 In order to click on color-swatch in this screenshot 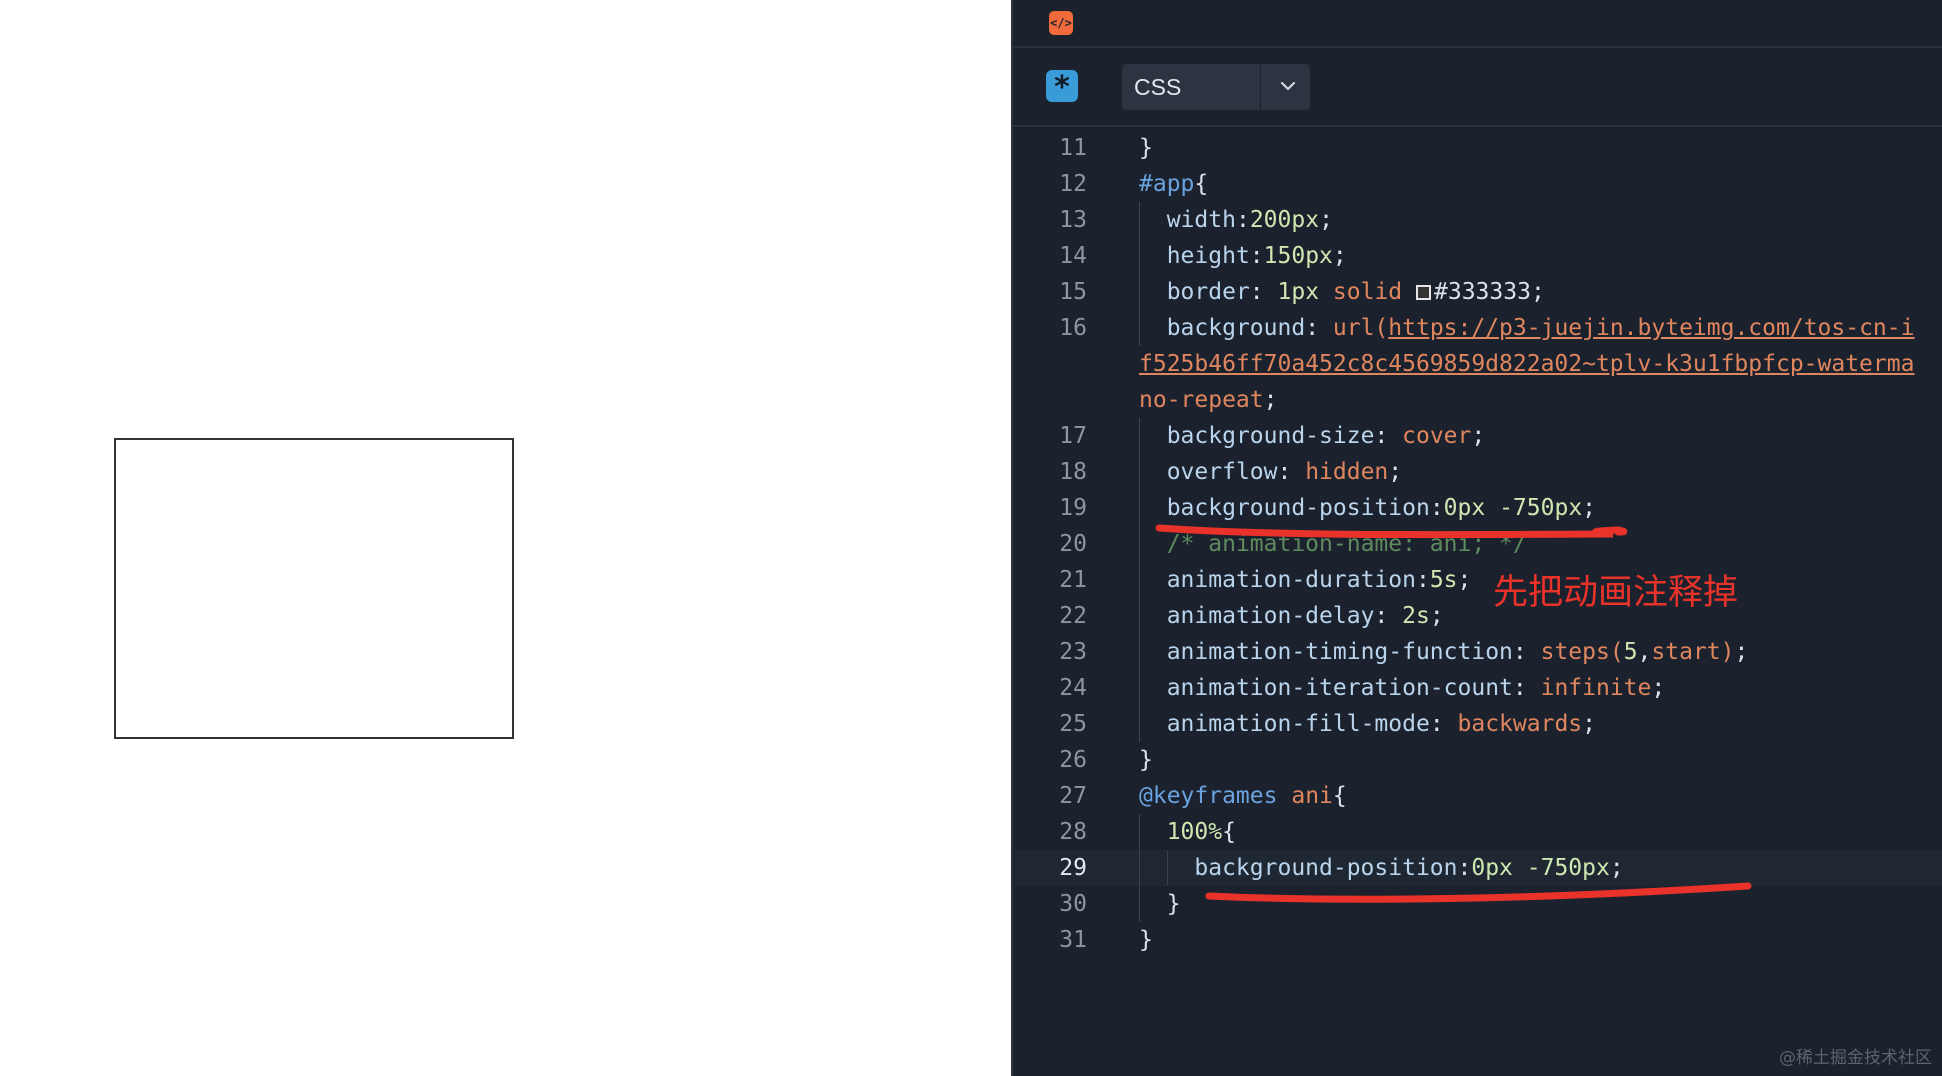, I will do `click(1424, 292)`.